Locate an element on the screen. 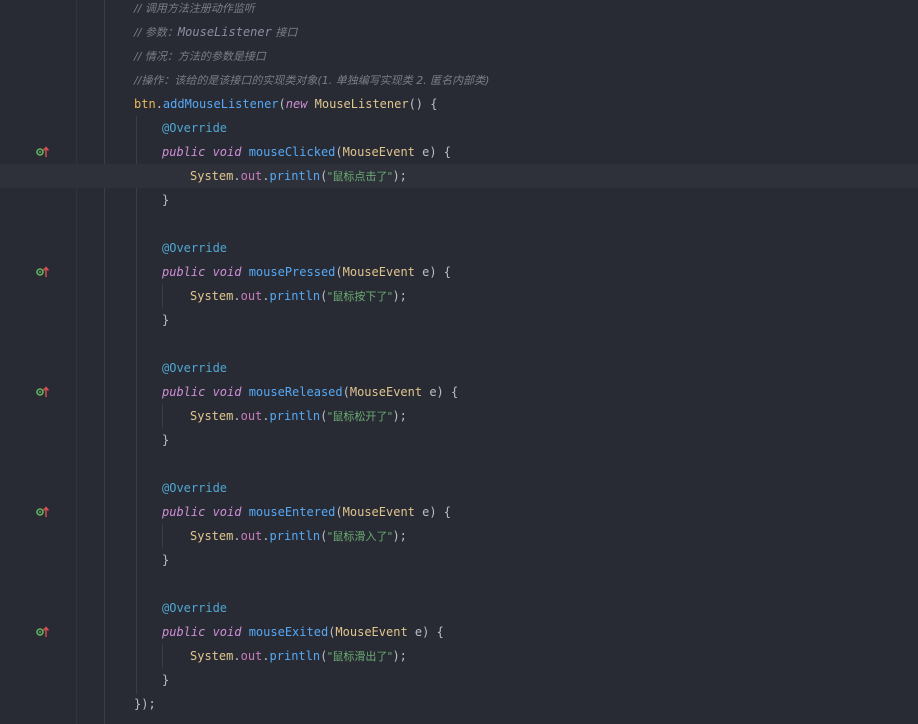  code-text: public void mouseExited(MouseEvent e) { is located at coordinates (303, 632).